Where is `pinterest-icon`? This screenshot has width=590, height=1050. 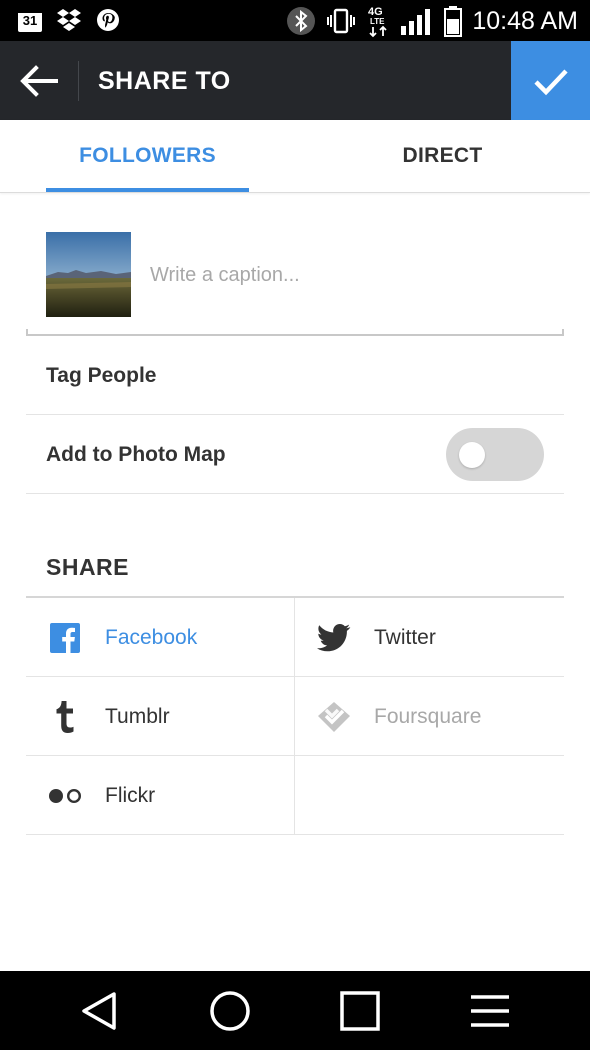
pinterest-icon is located at coordinates (108, 20).